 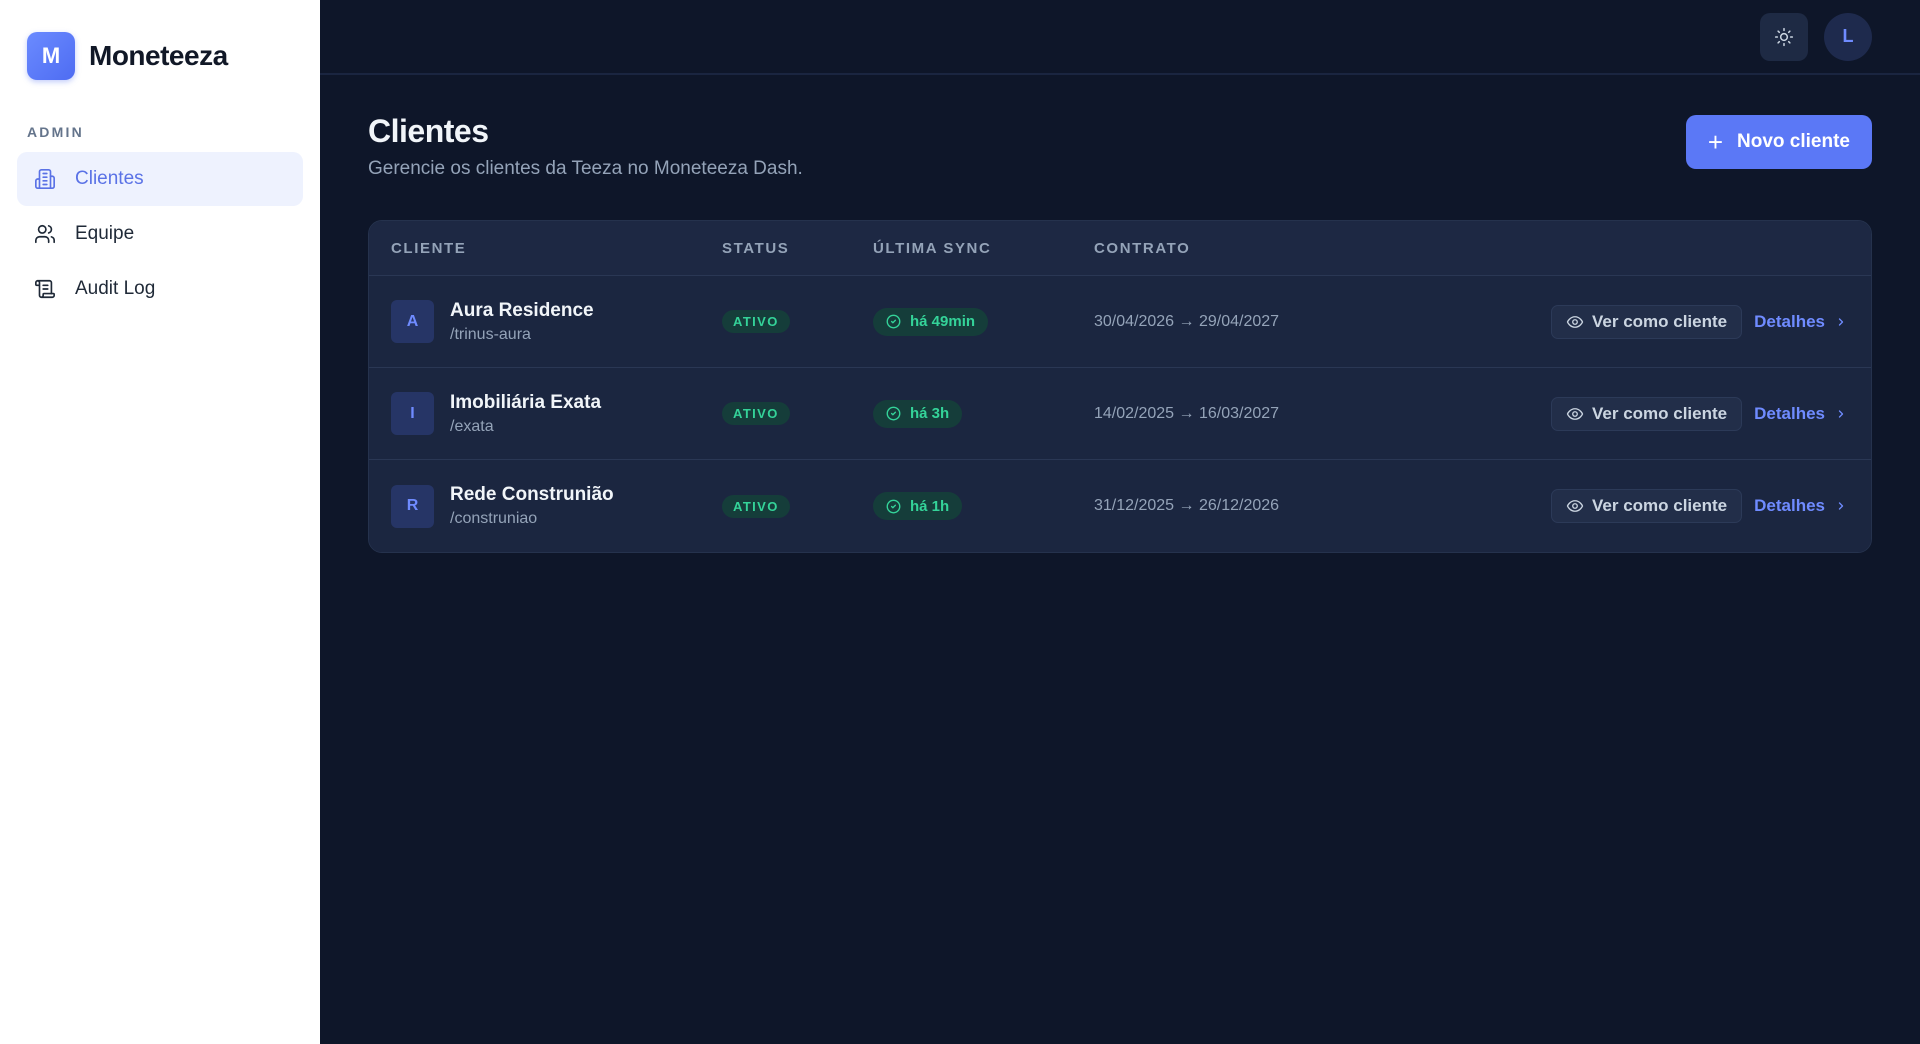 What do you see at coordinates (532, 494) in the screenshot?
I see `client-name: Rede Construnião` at bounding box center [532, 494].